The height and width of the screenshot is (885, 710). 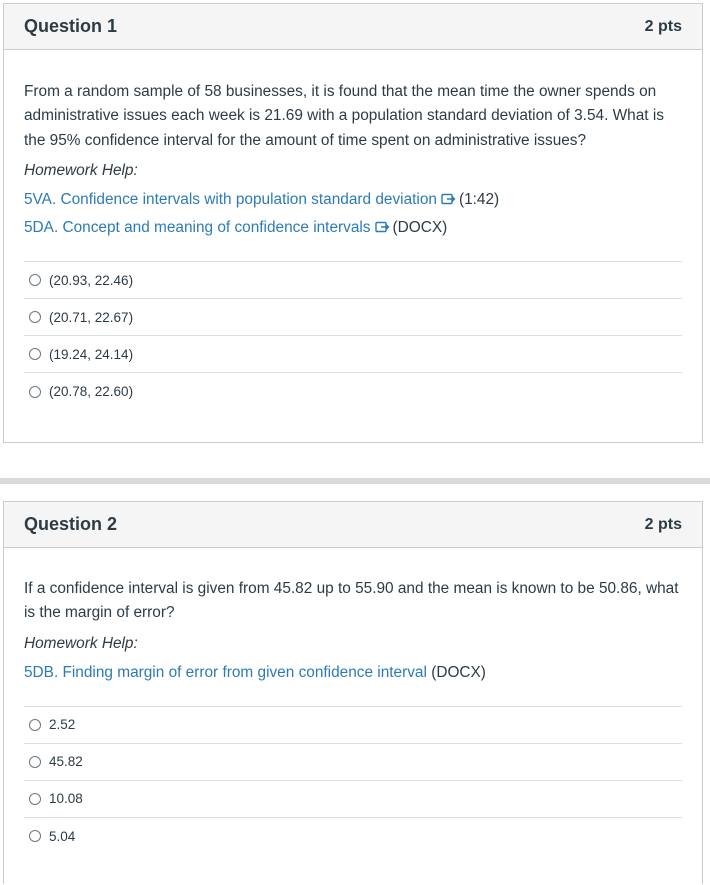 I want to click on divider, so click(x=355, y=481).